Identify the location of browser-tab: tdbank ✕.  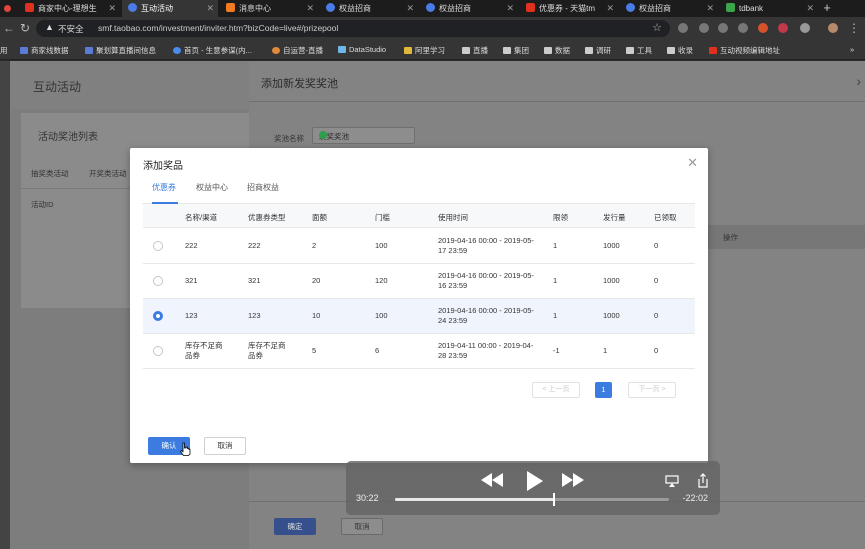
(770, 8).